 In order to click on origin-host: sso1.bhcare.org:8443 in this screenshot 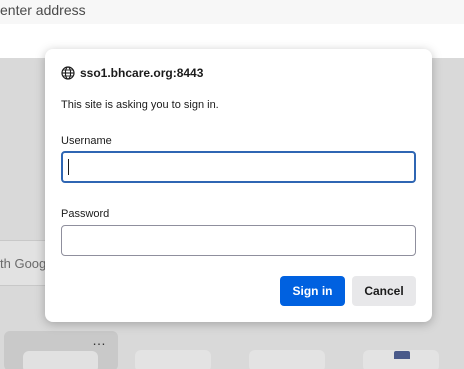, I will do `click(142, 73)`.